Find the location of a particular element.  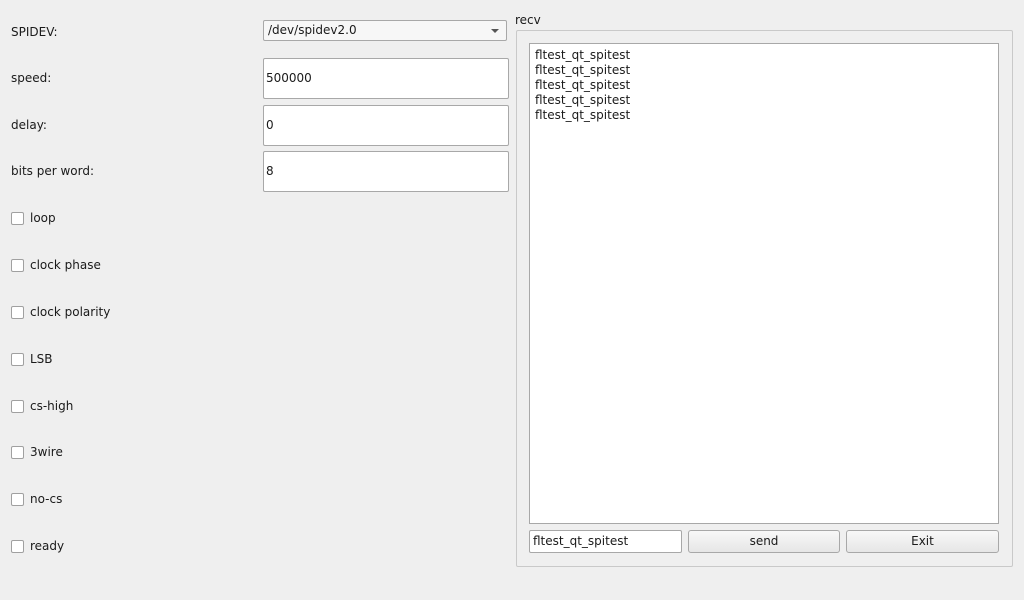

no-cs-label: no-cs is located at coordinates (46, 499).